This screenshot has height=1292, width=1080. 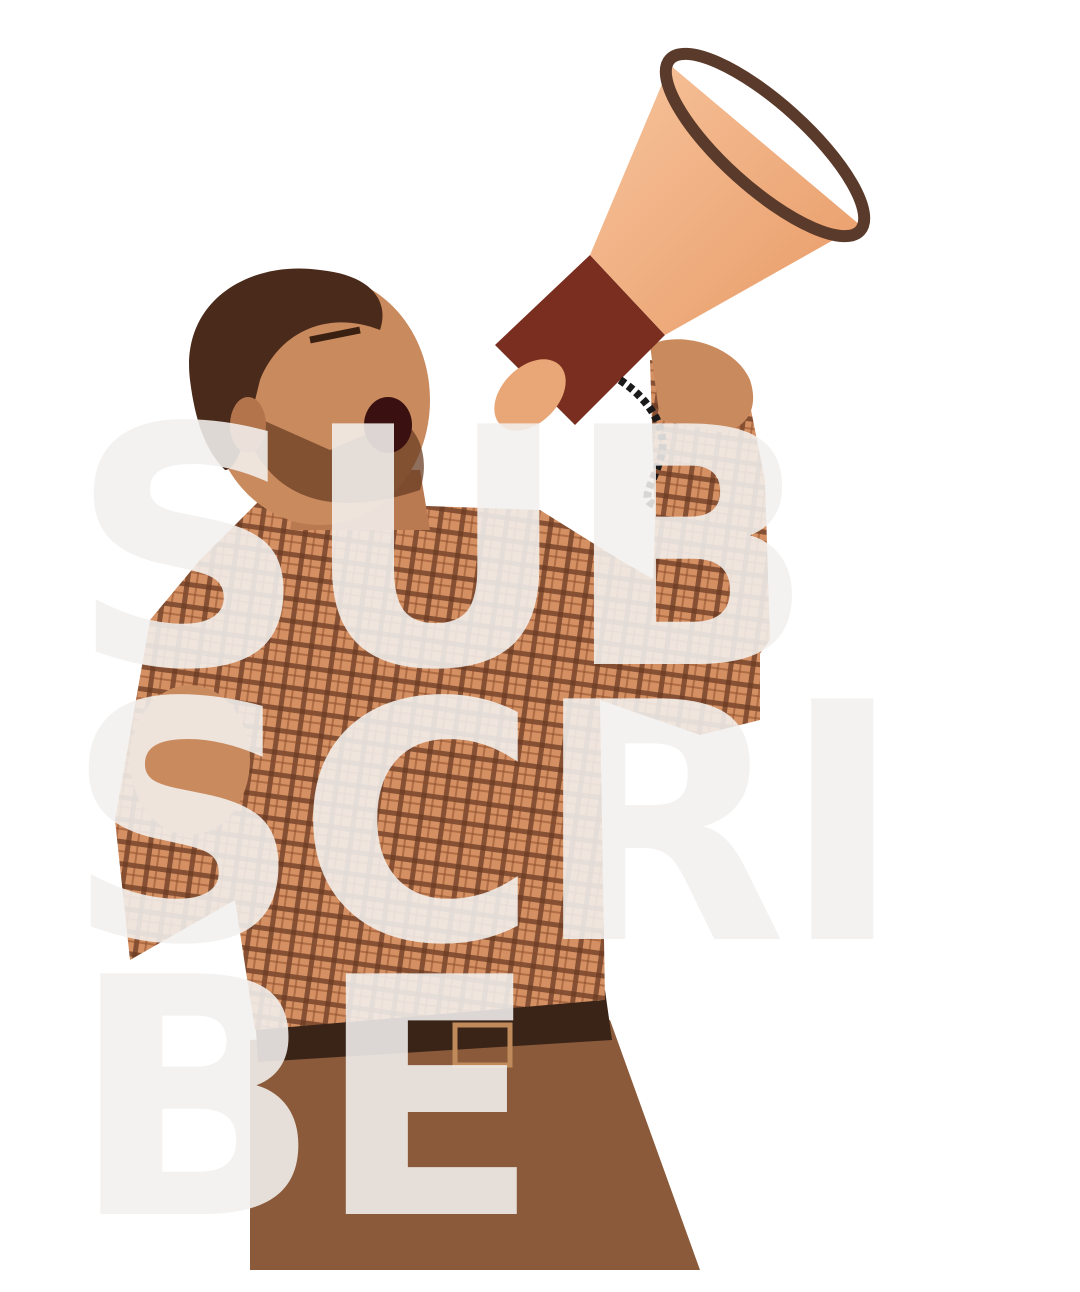 What do you see at coordinates (725, 200) in the screenshot?
I see `megaphone-bell` at bounding box center [725, 200].